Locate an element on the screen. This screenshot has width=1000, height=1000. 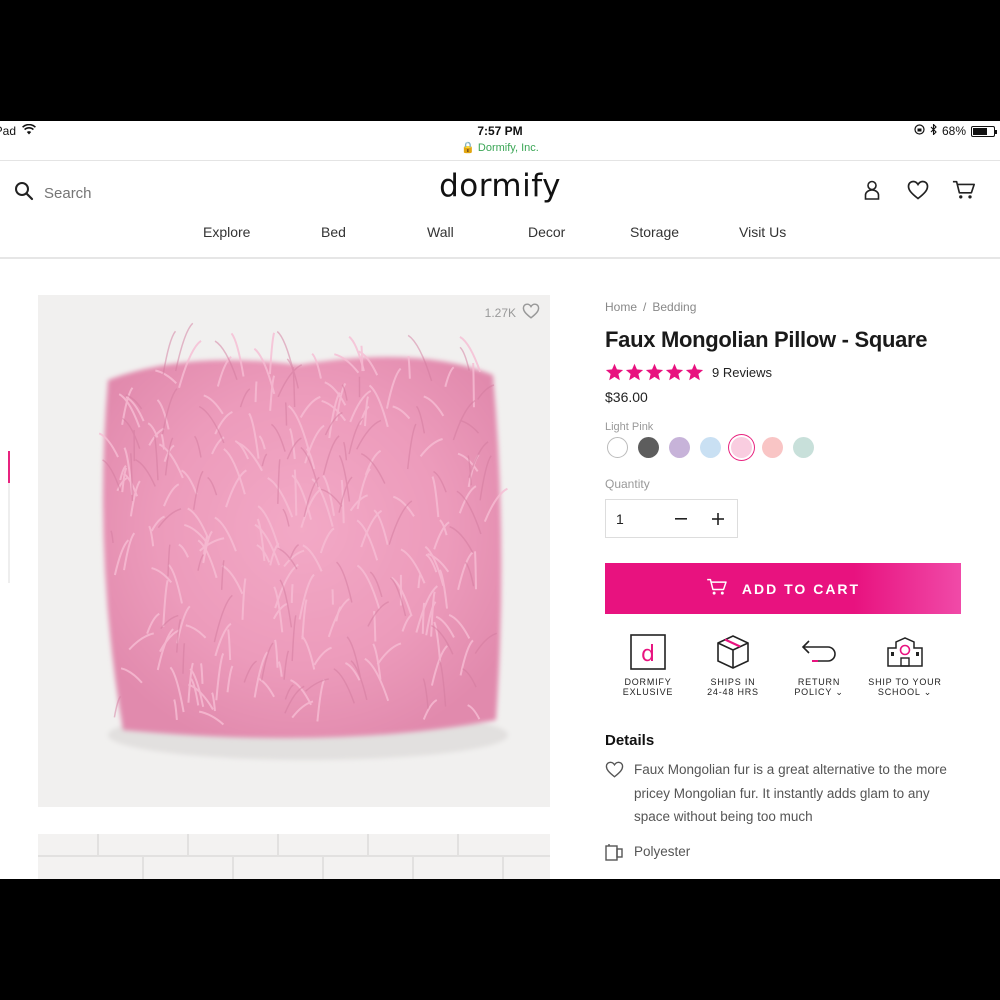
add-to-cart-label: ADD TO CART is located at coordinates (801, 588).